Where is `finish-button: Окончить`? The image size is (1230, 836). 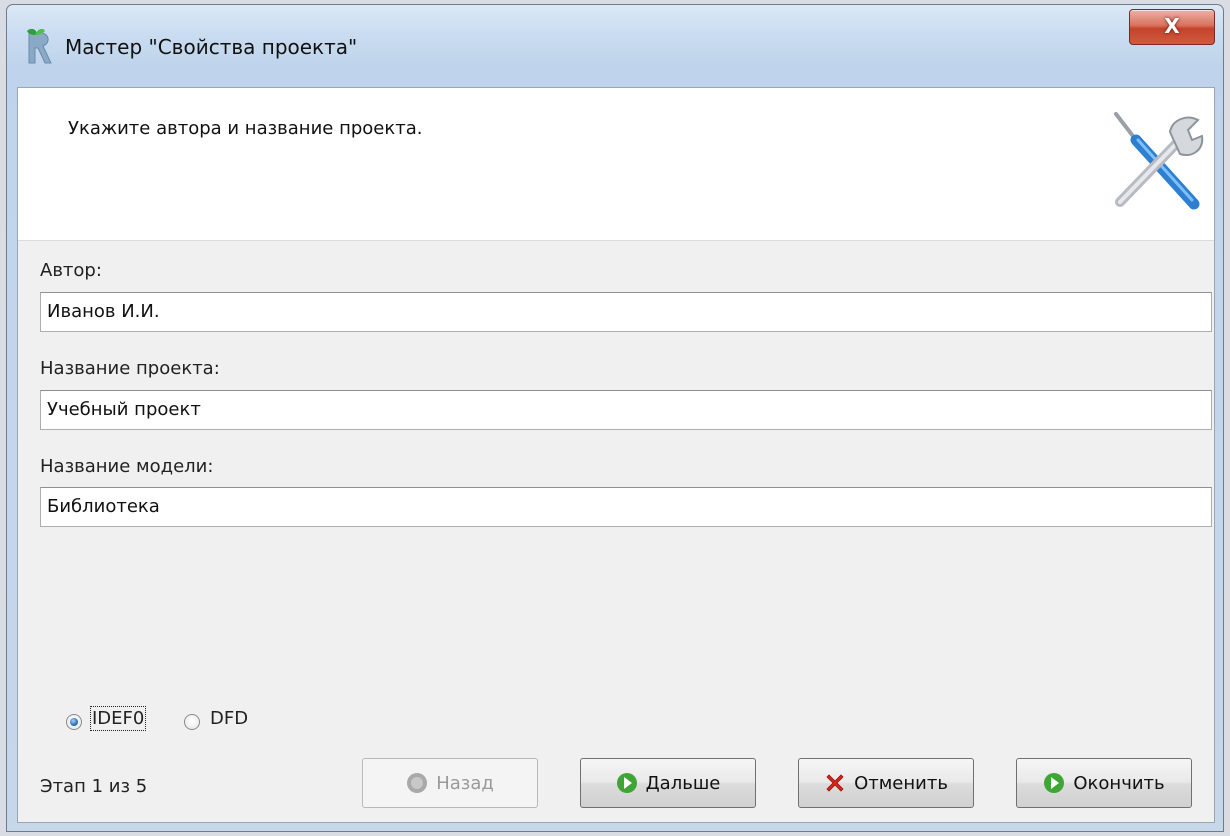
finish-button: Окончить is located at coordinates (1104, 783).